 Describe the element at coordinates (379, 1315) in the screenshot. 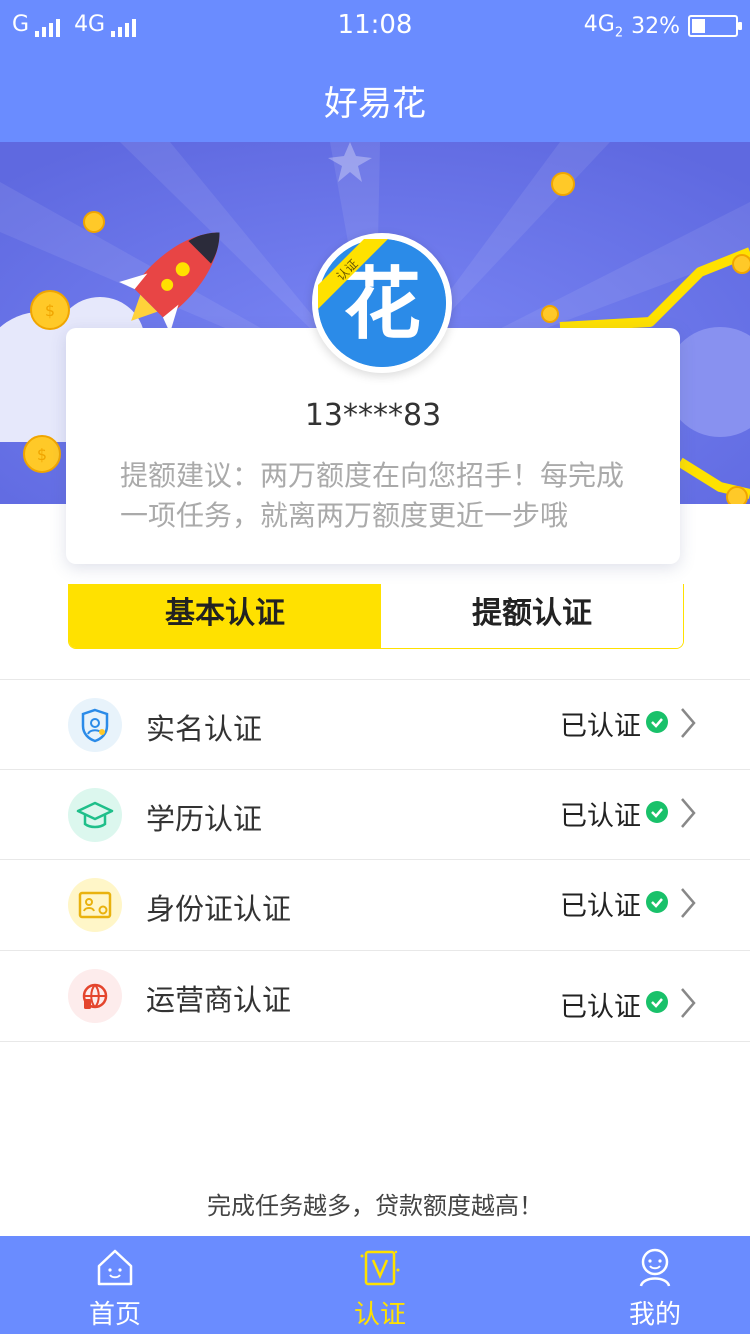

I see `nav-label: 认证` at that location.